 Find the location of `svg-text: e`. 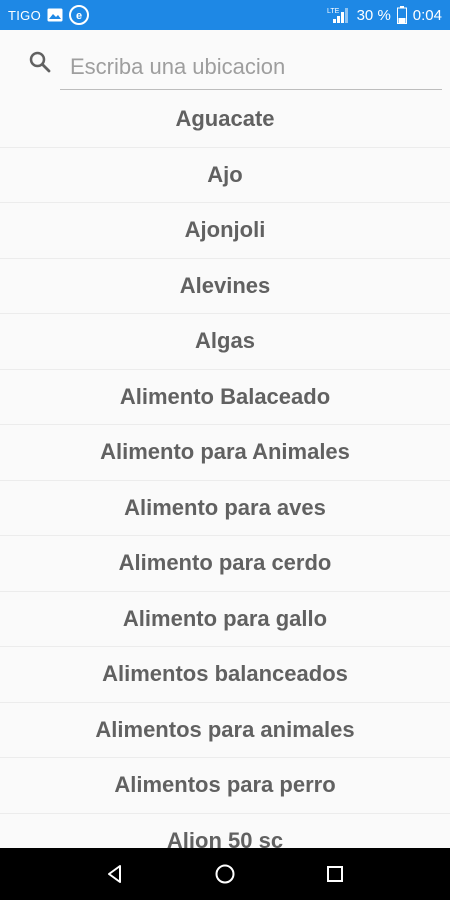

svg-text: e is located at coordinates (79, 16).